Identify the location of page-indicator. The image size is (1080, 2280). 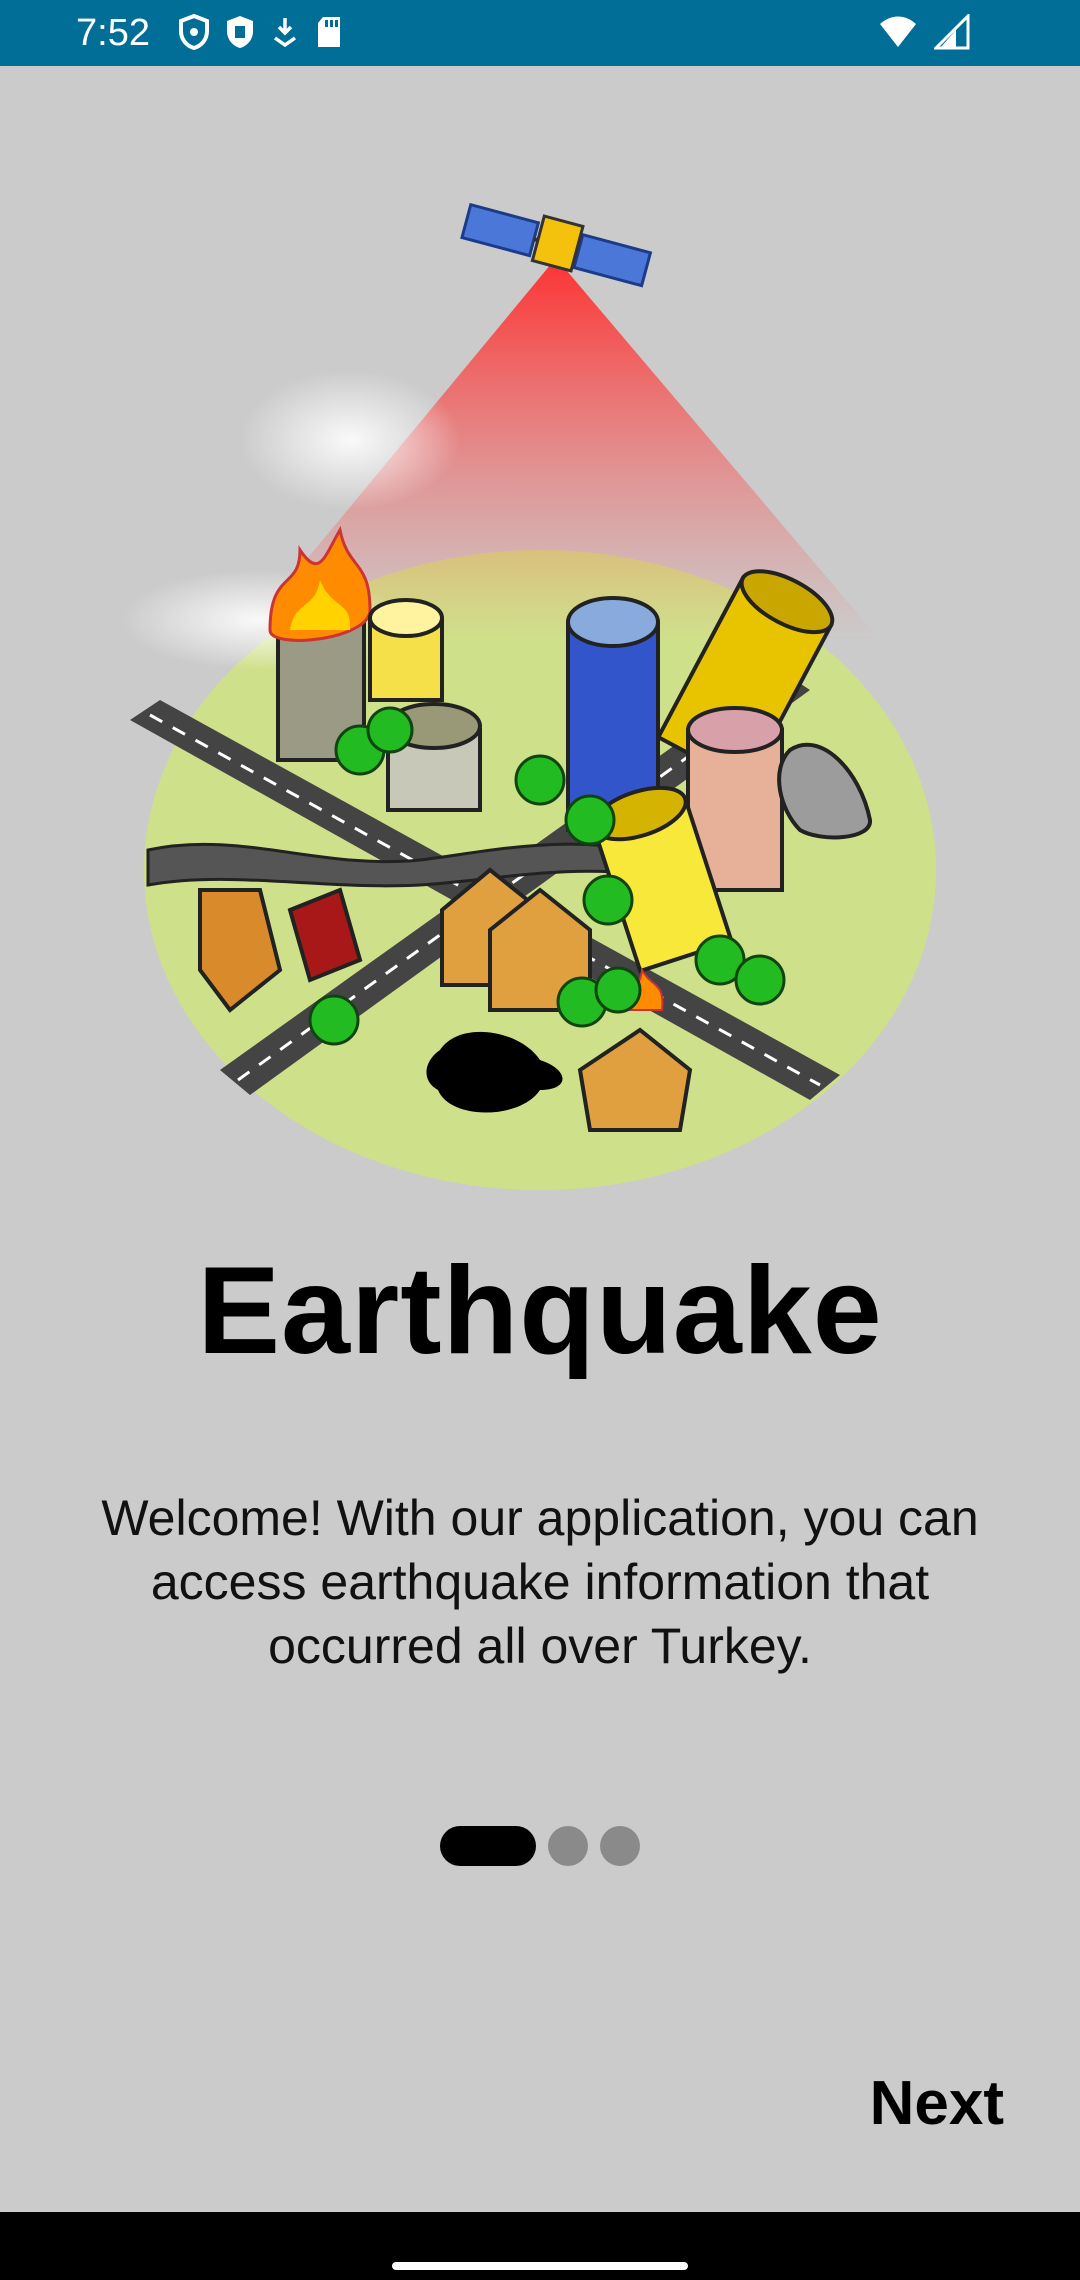
(540, 1846).